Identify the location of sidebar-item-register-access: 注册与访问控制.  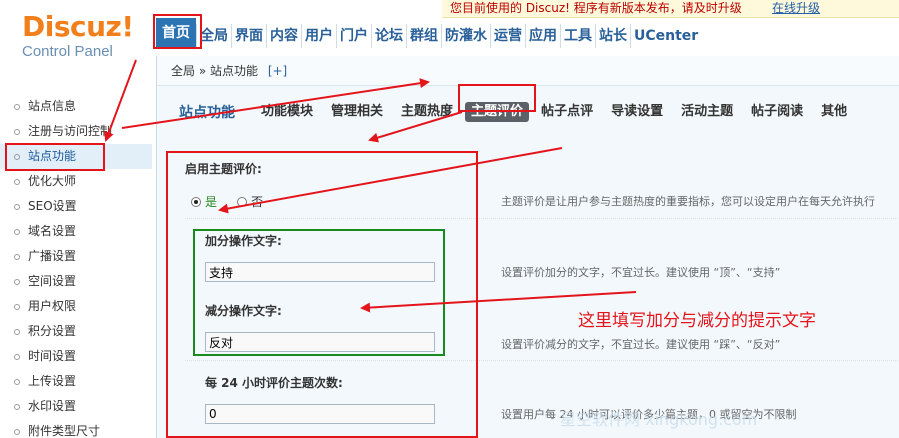
(78, 131).